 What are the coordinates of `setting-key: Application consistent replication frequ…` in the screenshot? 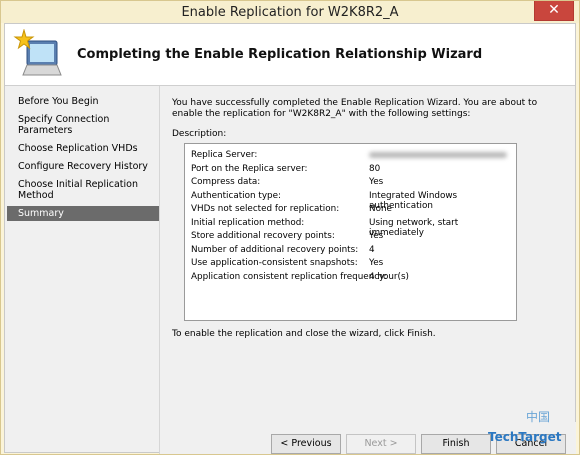 It's located at (289, 276).